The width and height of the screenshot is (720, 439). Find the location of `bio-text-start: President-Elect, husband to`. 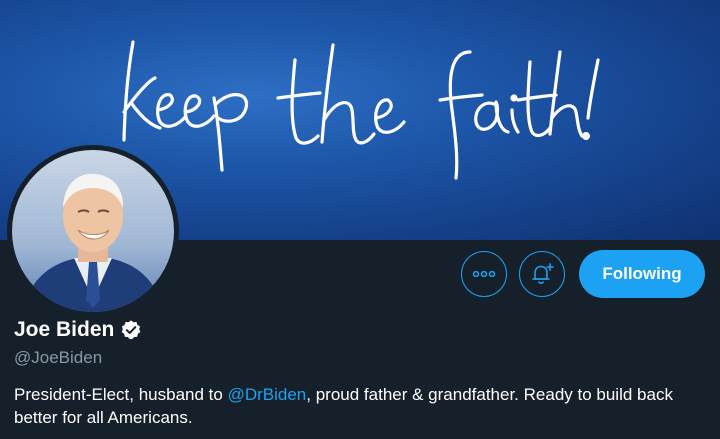

bio-text-start: President-Elect, husband to is located at coordinates (121, 394).